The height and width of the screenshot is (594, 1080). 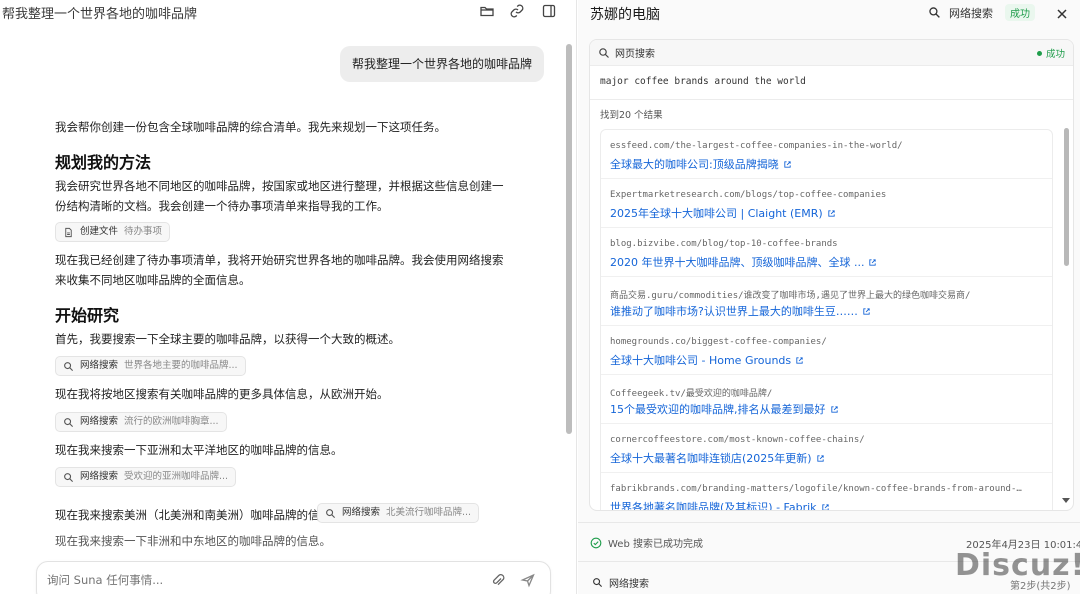 I want to click on step-tool-name: 网络搜索, so click(x=629, y=584).